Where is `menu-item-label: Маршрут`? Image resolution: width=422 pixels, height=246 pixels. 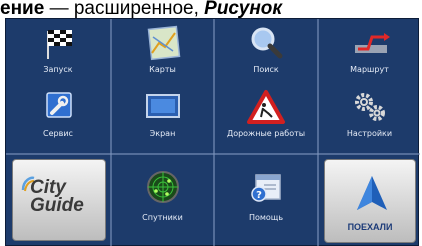
menu-item-label: Маршрут is located at coordinates (369, 69).